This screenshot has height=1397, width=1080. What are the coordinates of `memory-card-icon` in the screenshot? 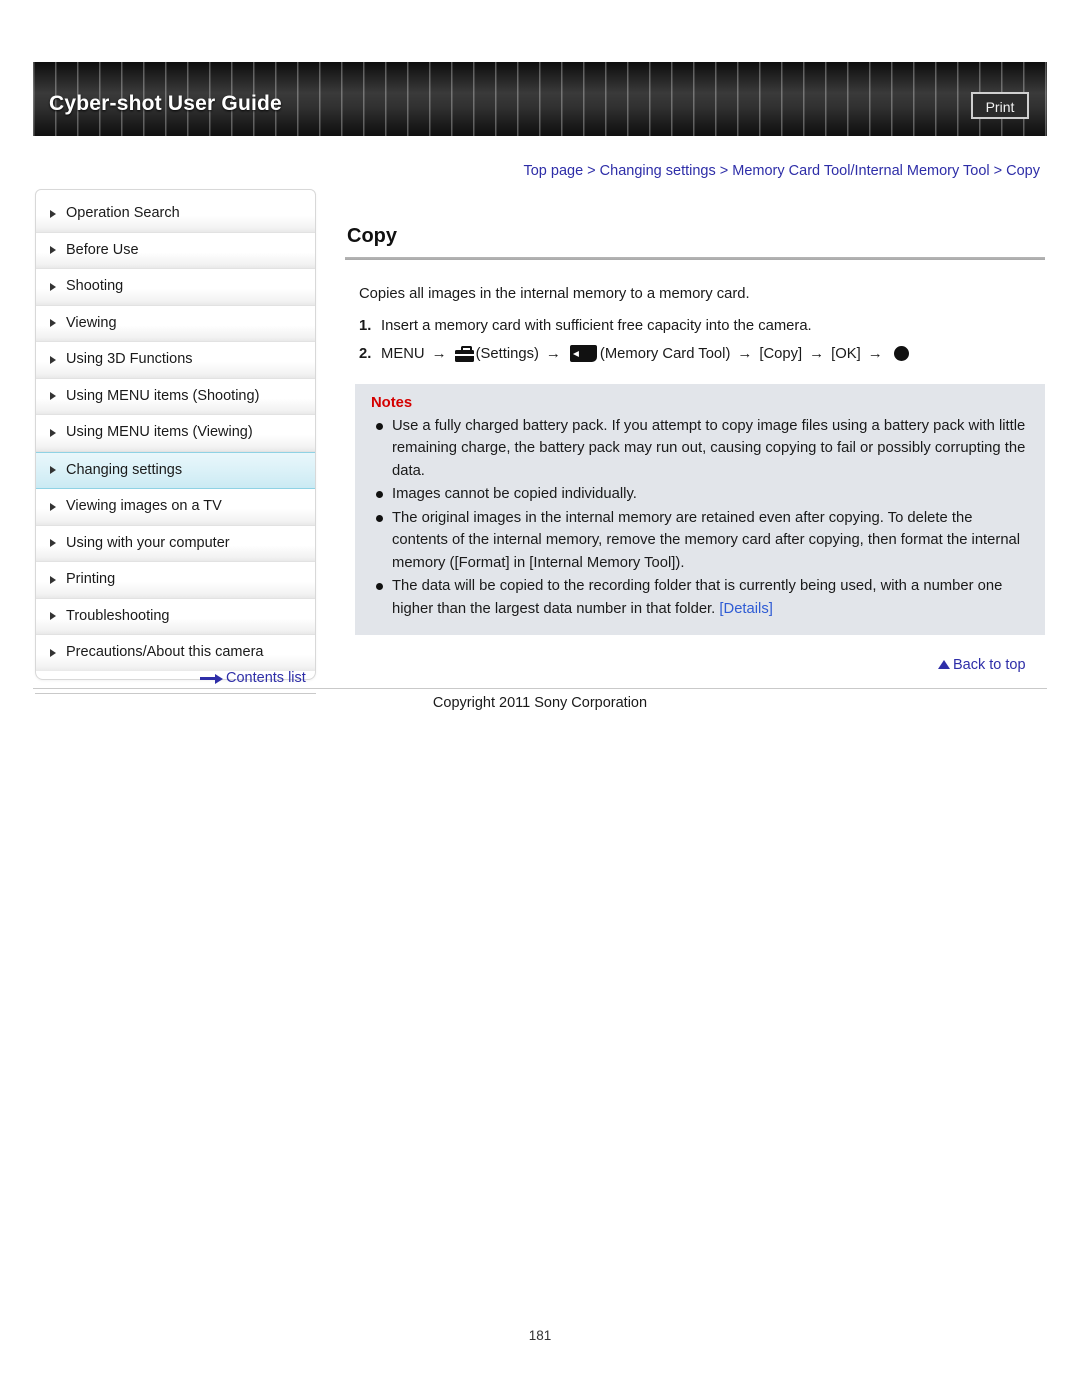 It's located at (583, 353).